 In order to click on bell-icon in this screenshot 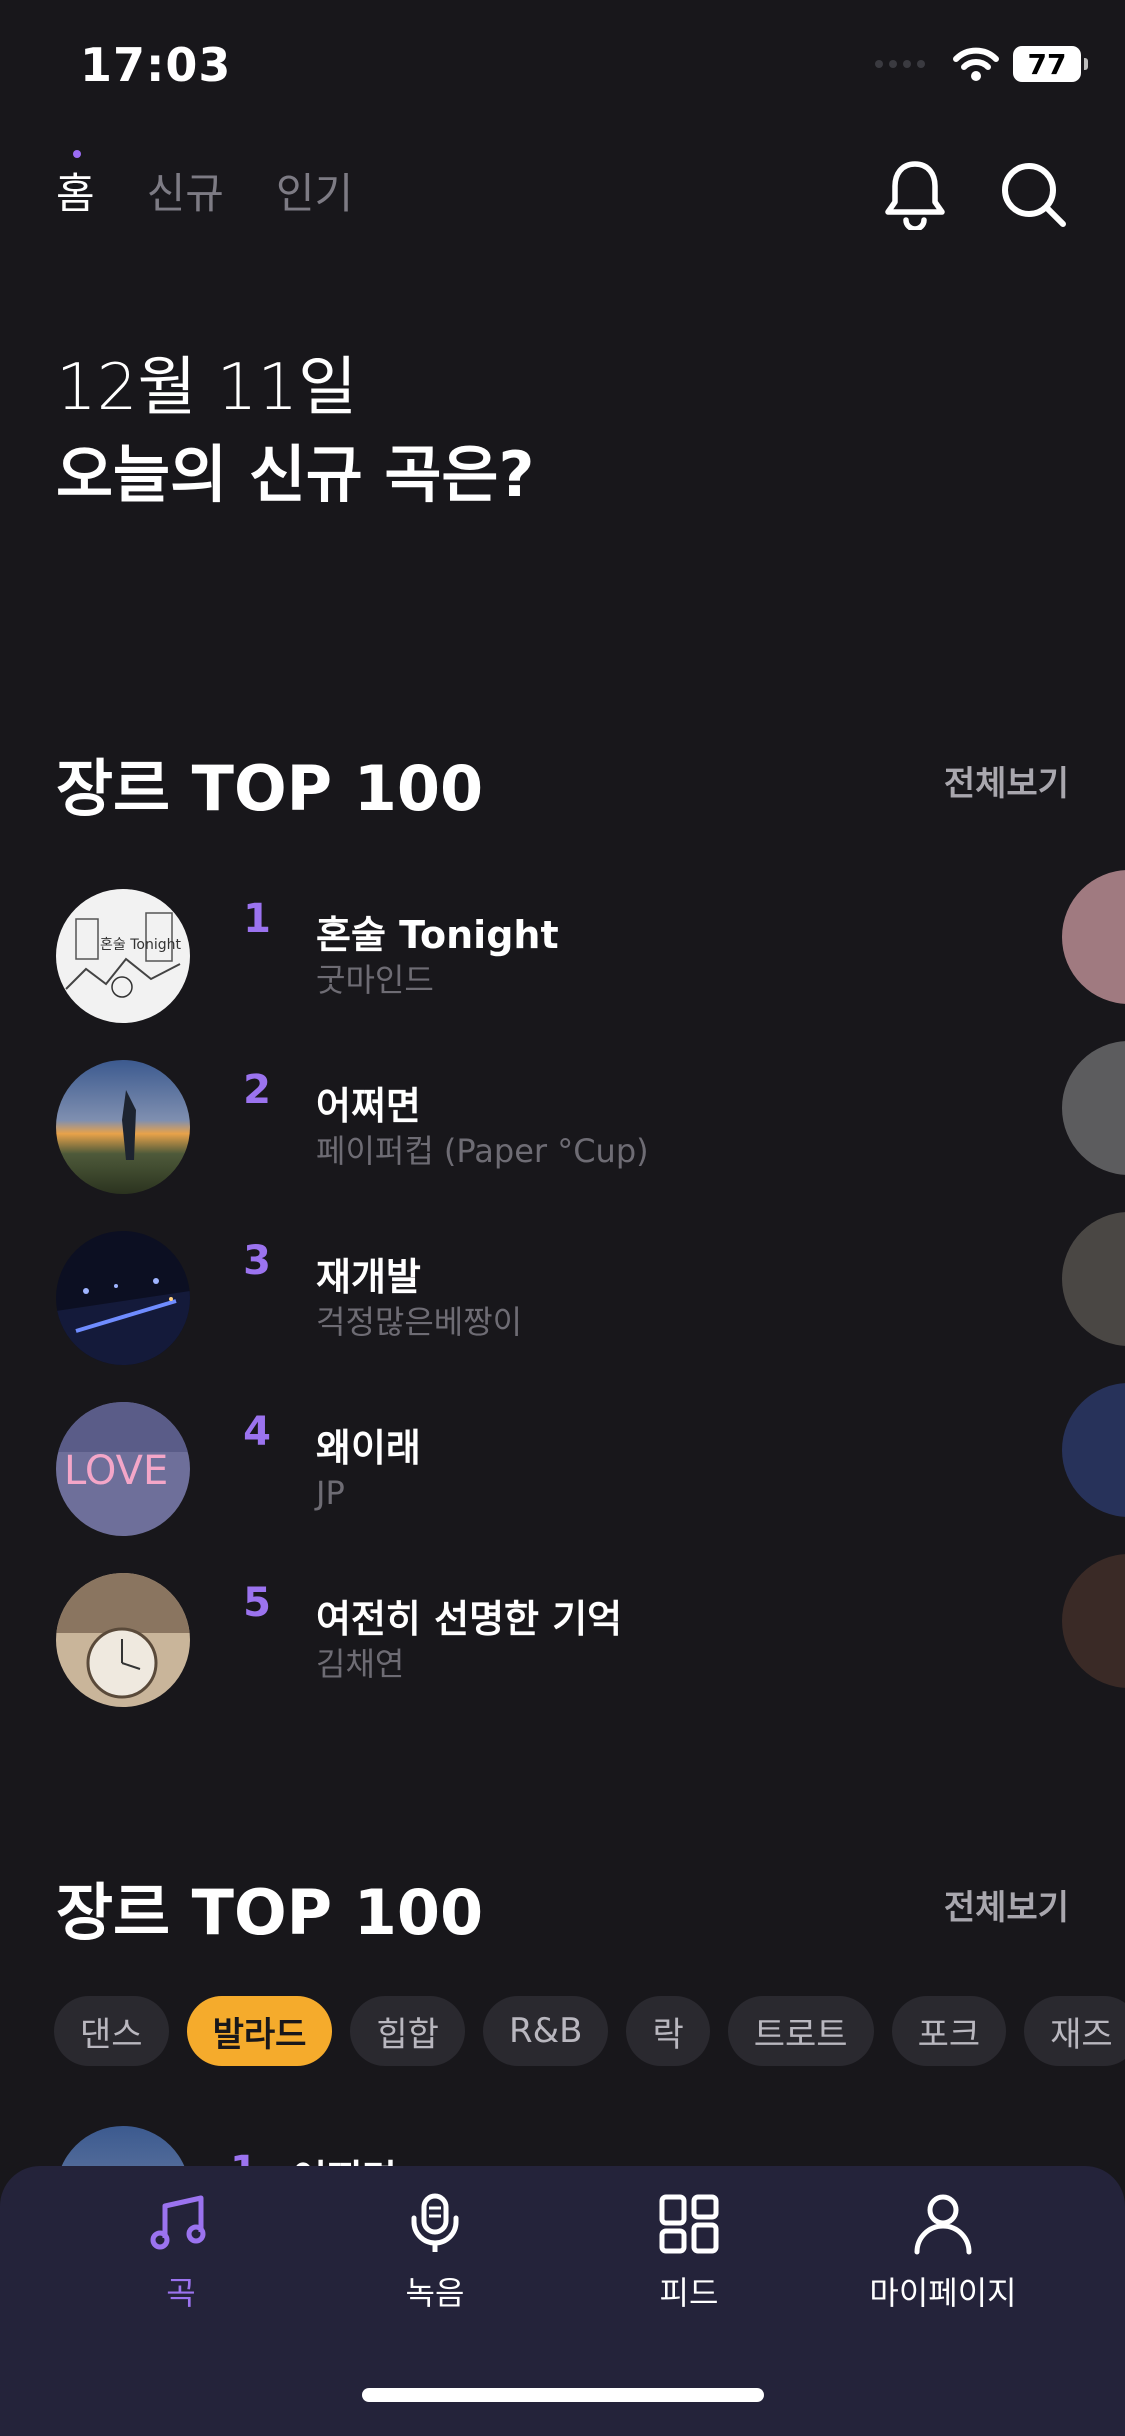, I will do `click(915, 195)`.